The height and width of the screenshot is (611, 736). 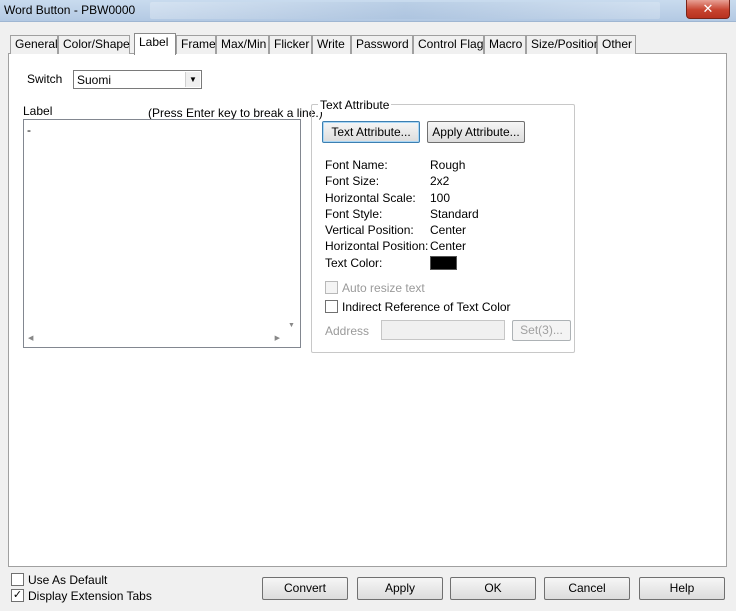 What do you see at coordinates (68, 580) in the screenshot?
I see `use-as-default-label: Use As Default` at bounding box center [68, 580].